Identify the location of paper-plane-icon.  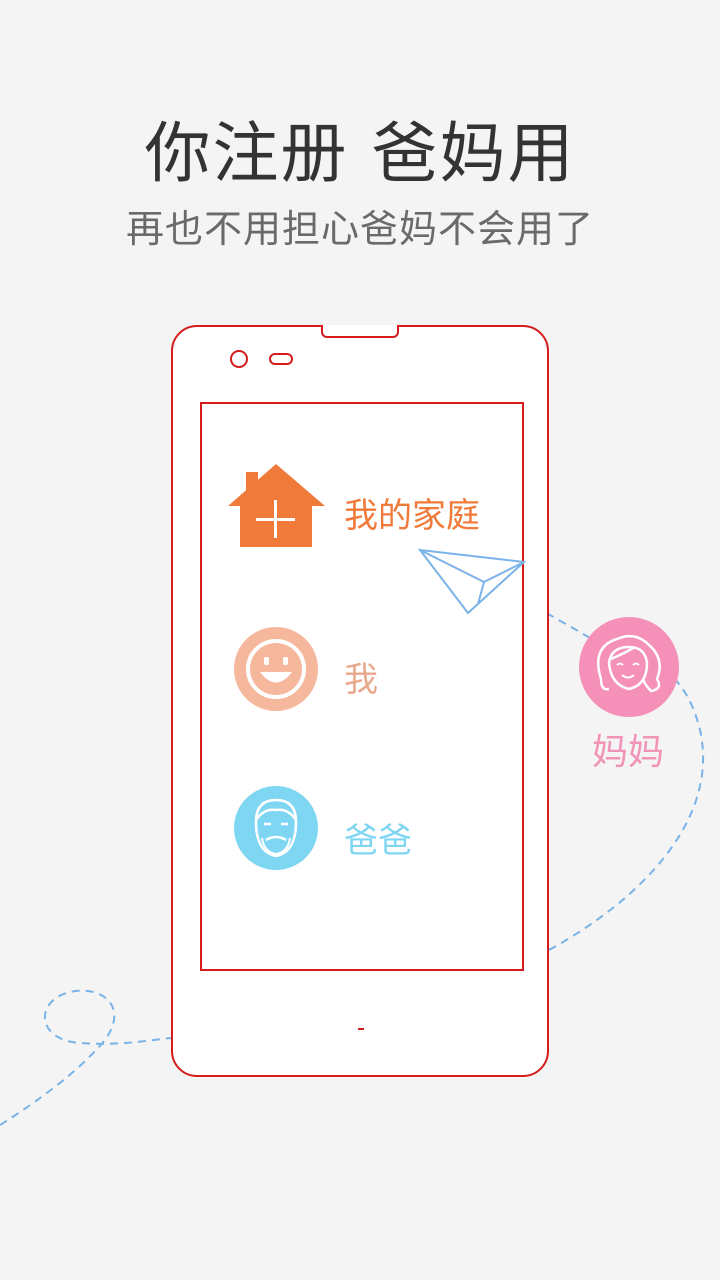
(472, 581).